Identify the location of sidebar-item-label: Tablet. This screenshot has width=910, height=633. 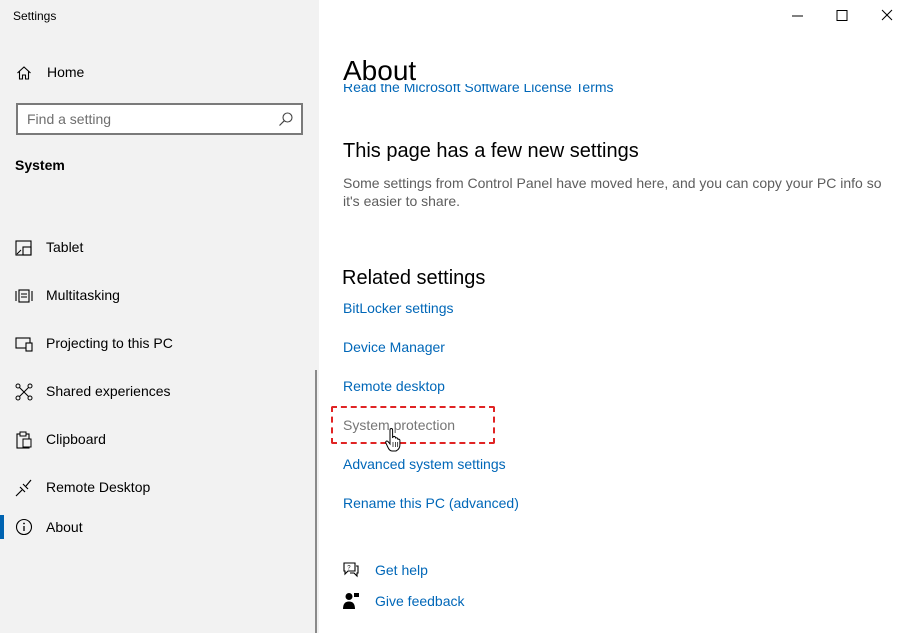
(65, 247).